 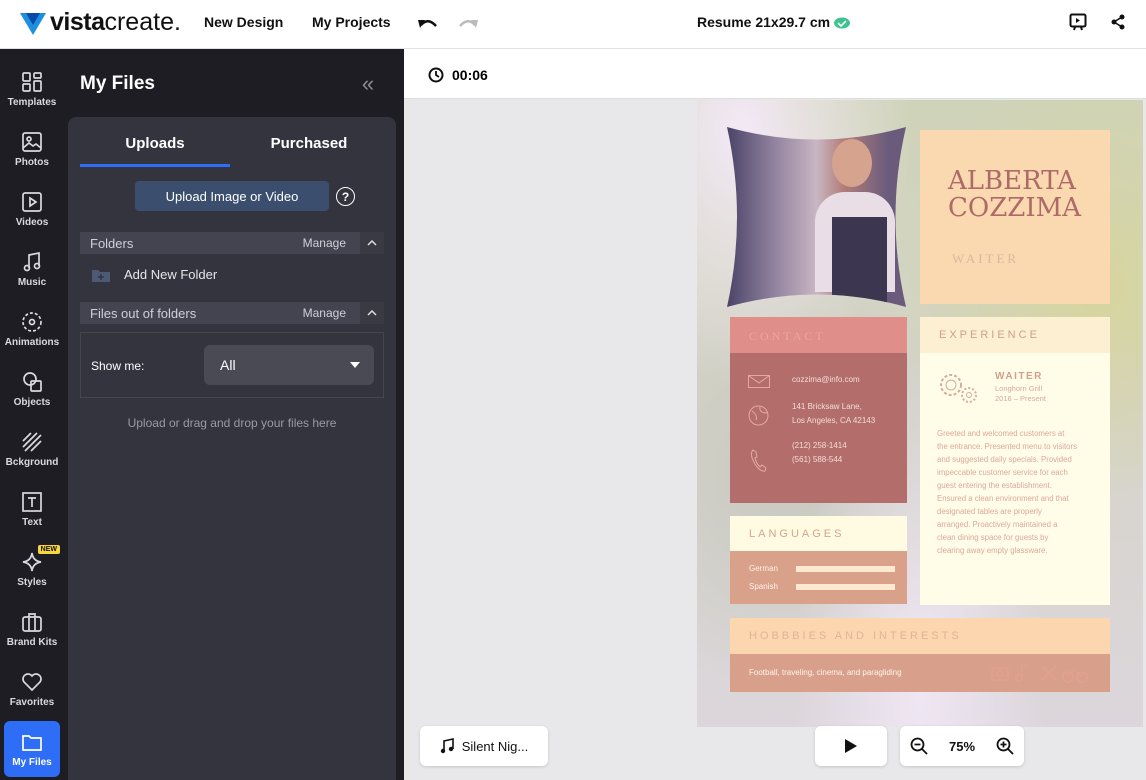 What do you see at coordinates (1039, 673) in the screenshot?
I see `hobby-icons` at bounding box center [1039, 673].